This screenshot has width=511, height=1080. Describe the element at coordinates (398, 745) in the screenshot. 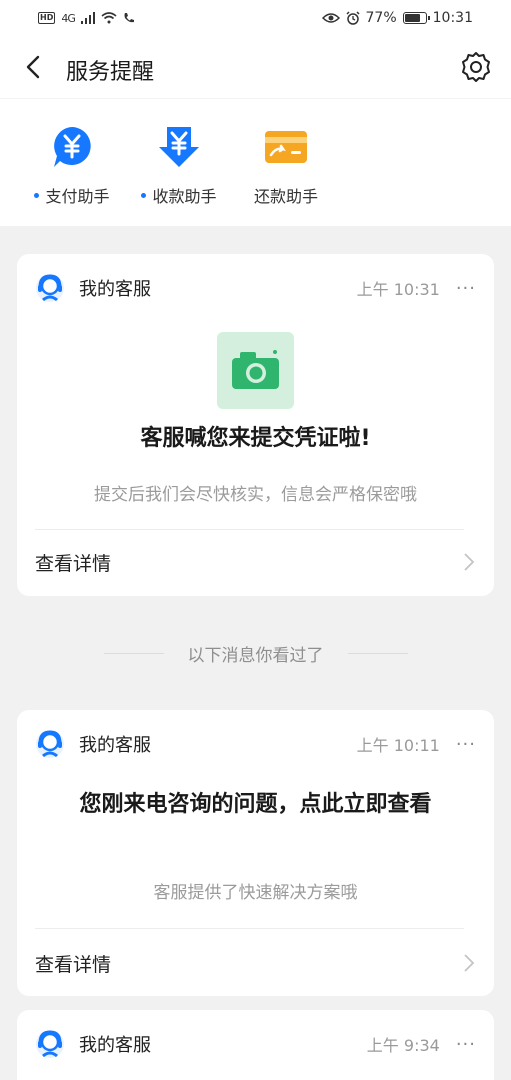

I see `message-time: 上午 10:11` at that location.